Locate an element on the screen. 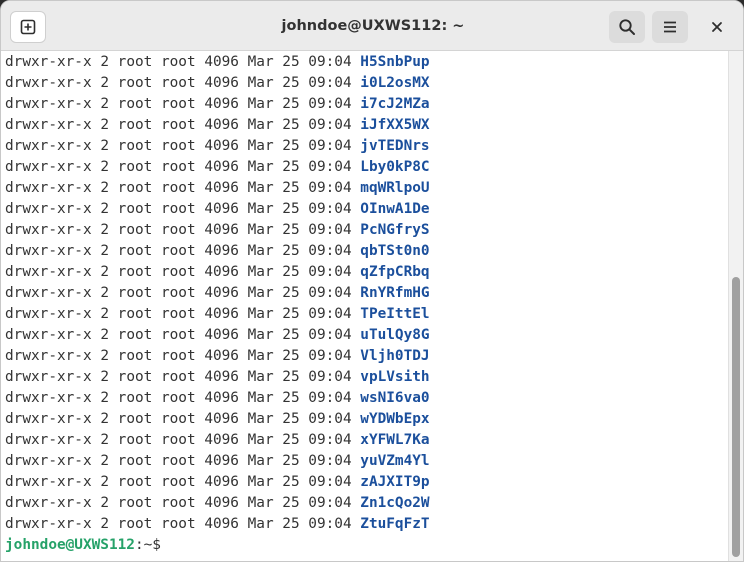  prompt-line: johndoe@UXWS112:~$ is located at coordinates (217, 545).